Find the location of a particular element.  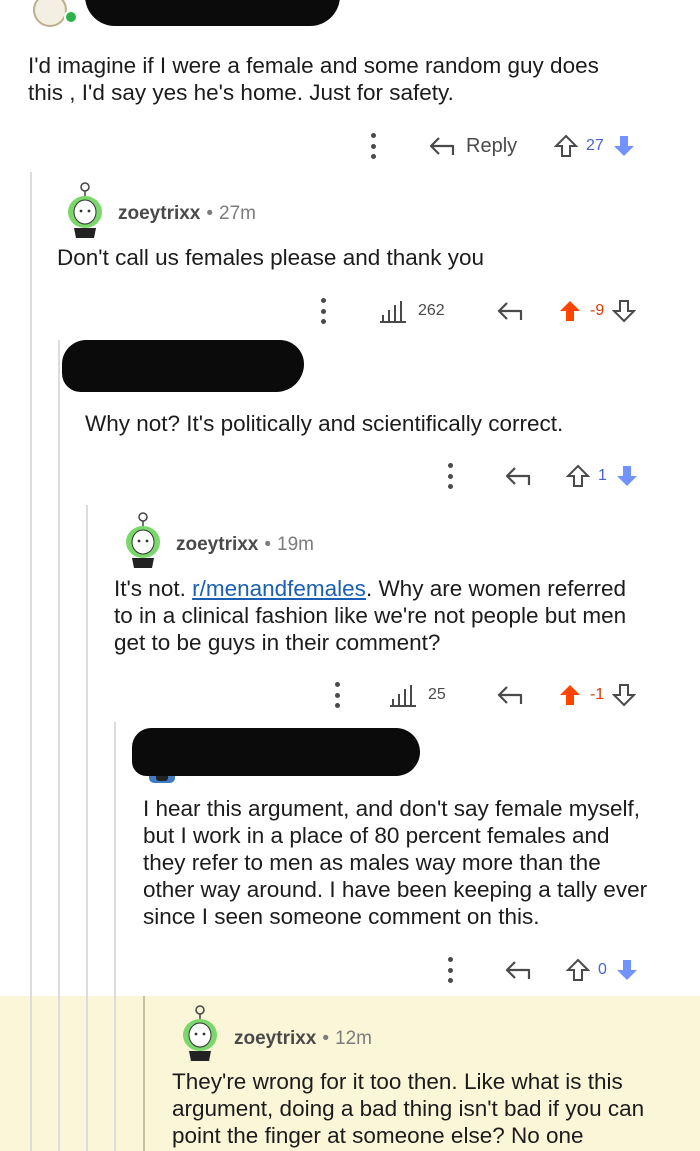

reply-button: Reply is located at coordinates (472, 146).